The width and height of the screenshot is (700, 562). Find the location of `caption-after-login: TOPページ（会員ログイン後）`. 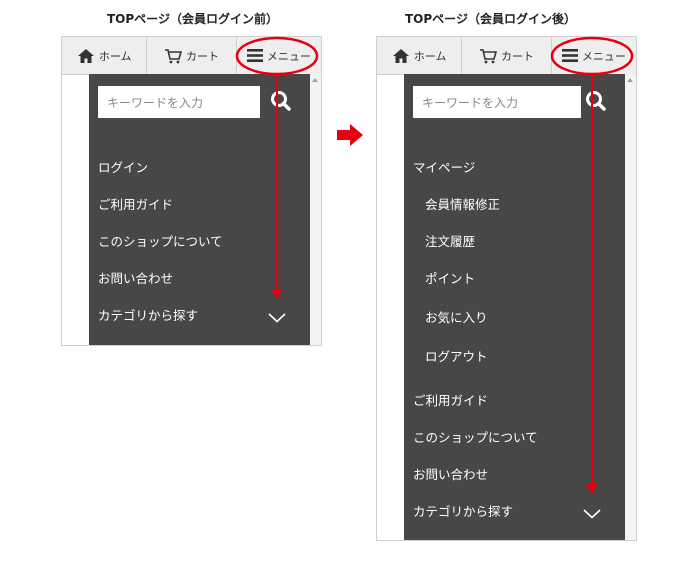

caption-after-login: TOPページ（会員ログイン後） is located at coordinates (490, 19).